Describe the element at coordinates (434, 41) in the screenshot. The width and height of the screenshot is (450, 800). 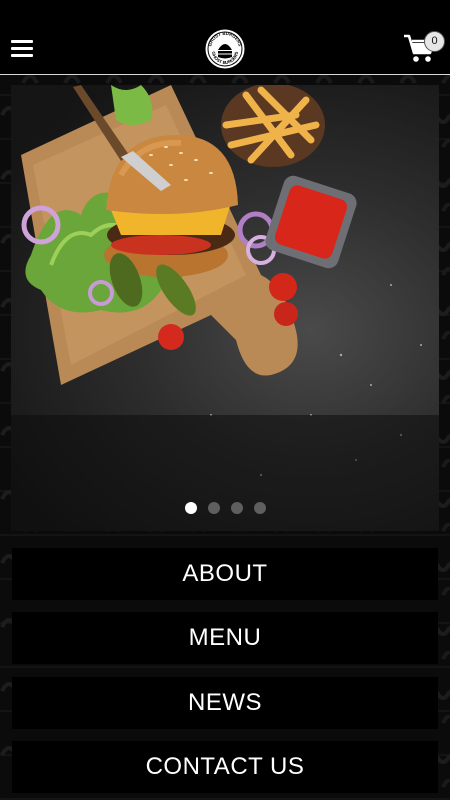
I see `cart-count-badge: 0` at that location.